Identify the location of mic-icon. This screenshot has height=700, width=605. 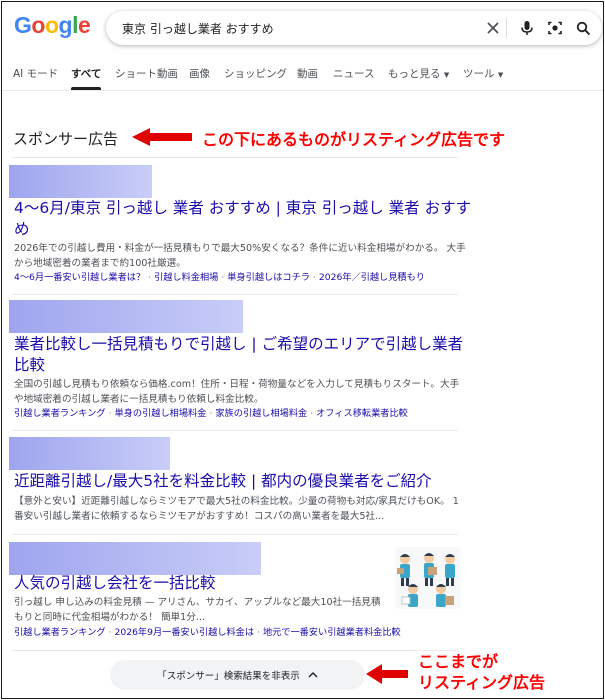
(527, 28).